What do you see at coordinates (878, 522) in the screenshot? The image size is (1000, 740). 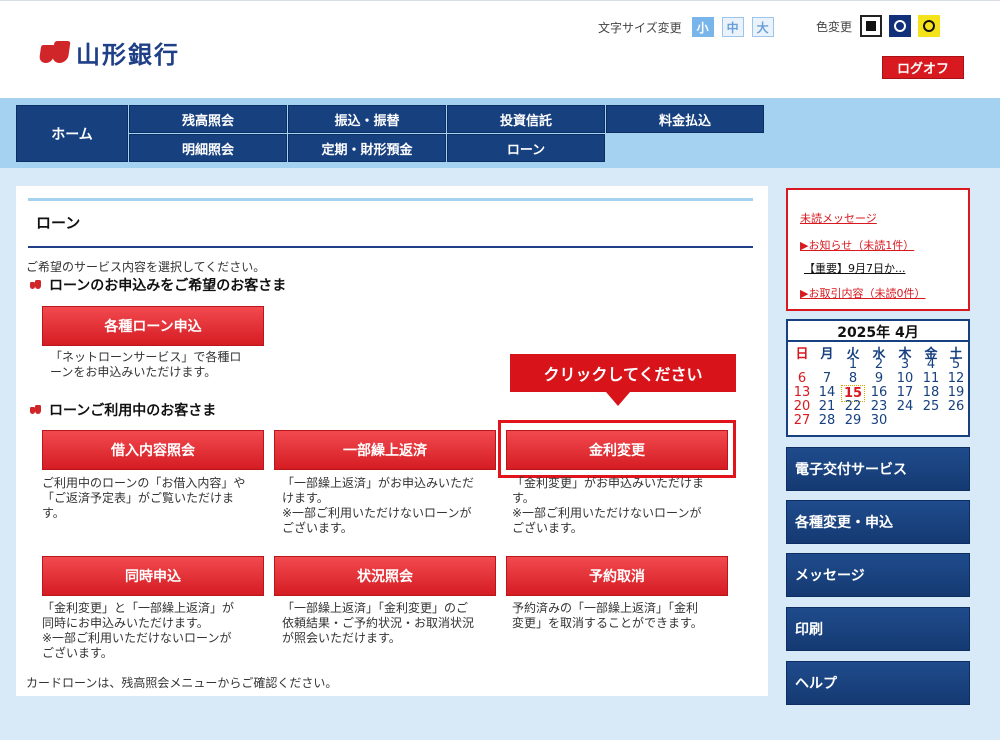 I see `change-apply-button: 各種変更・申込` at bounding box center [878, 522].